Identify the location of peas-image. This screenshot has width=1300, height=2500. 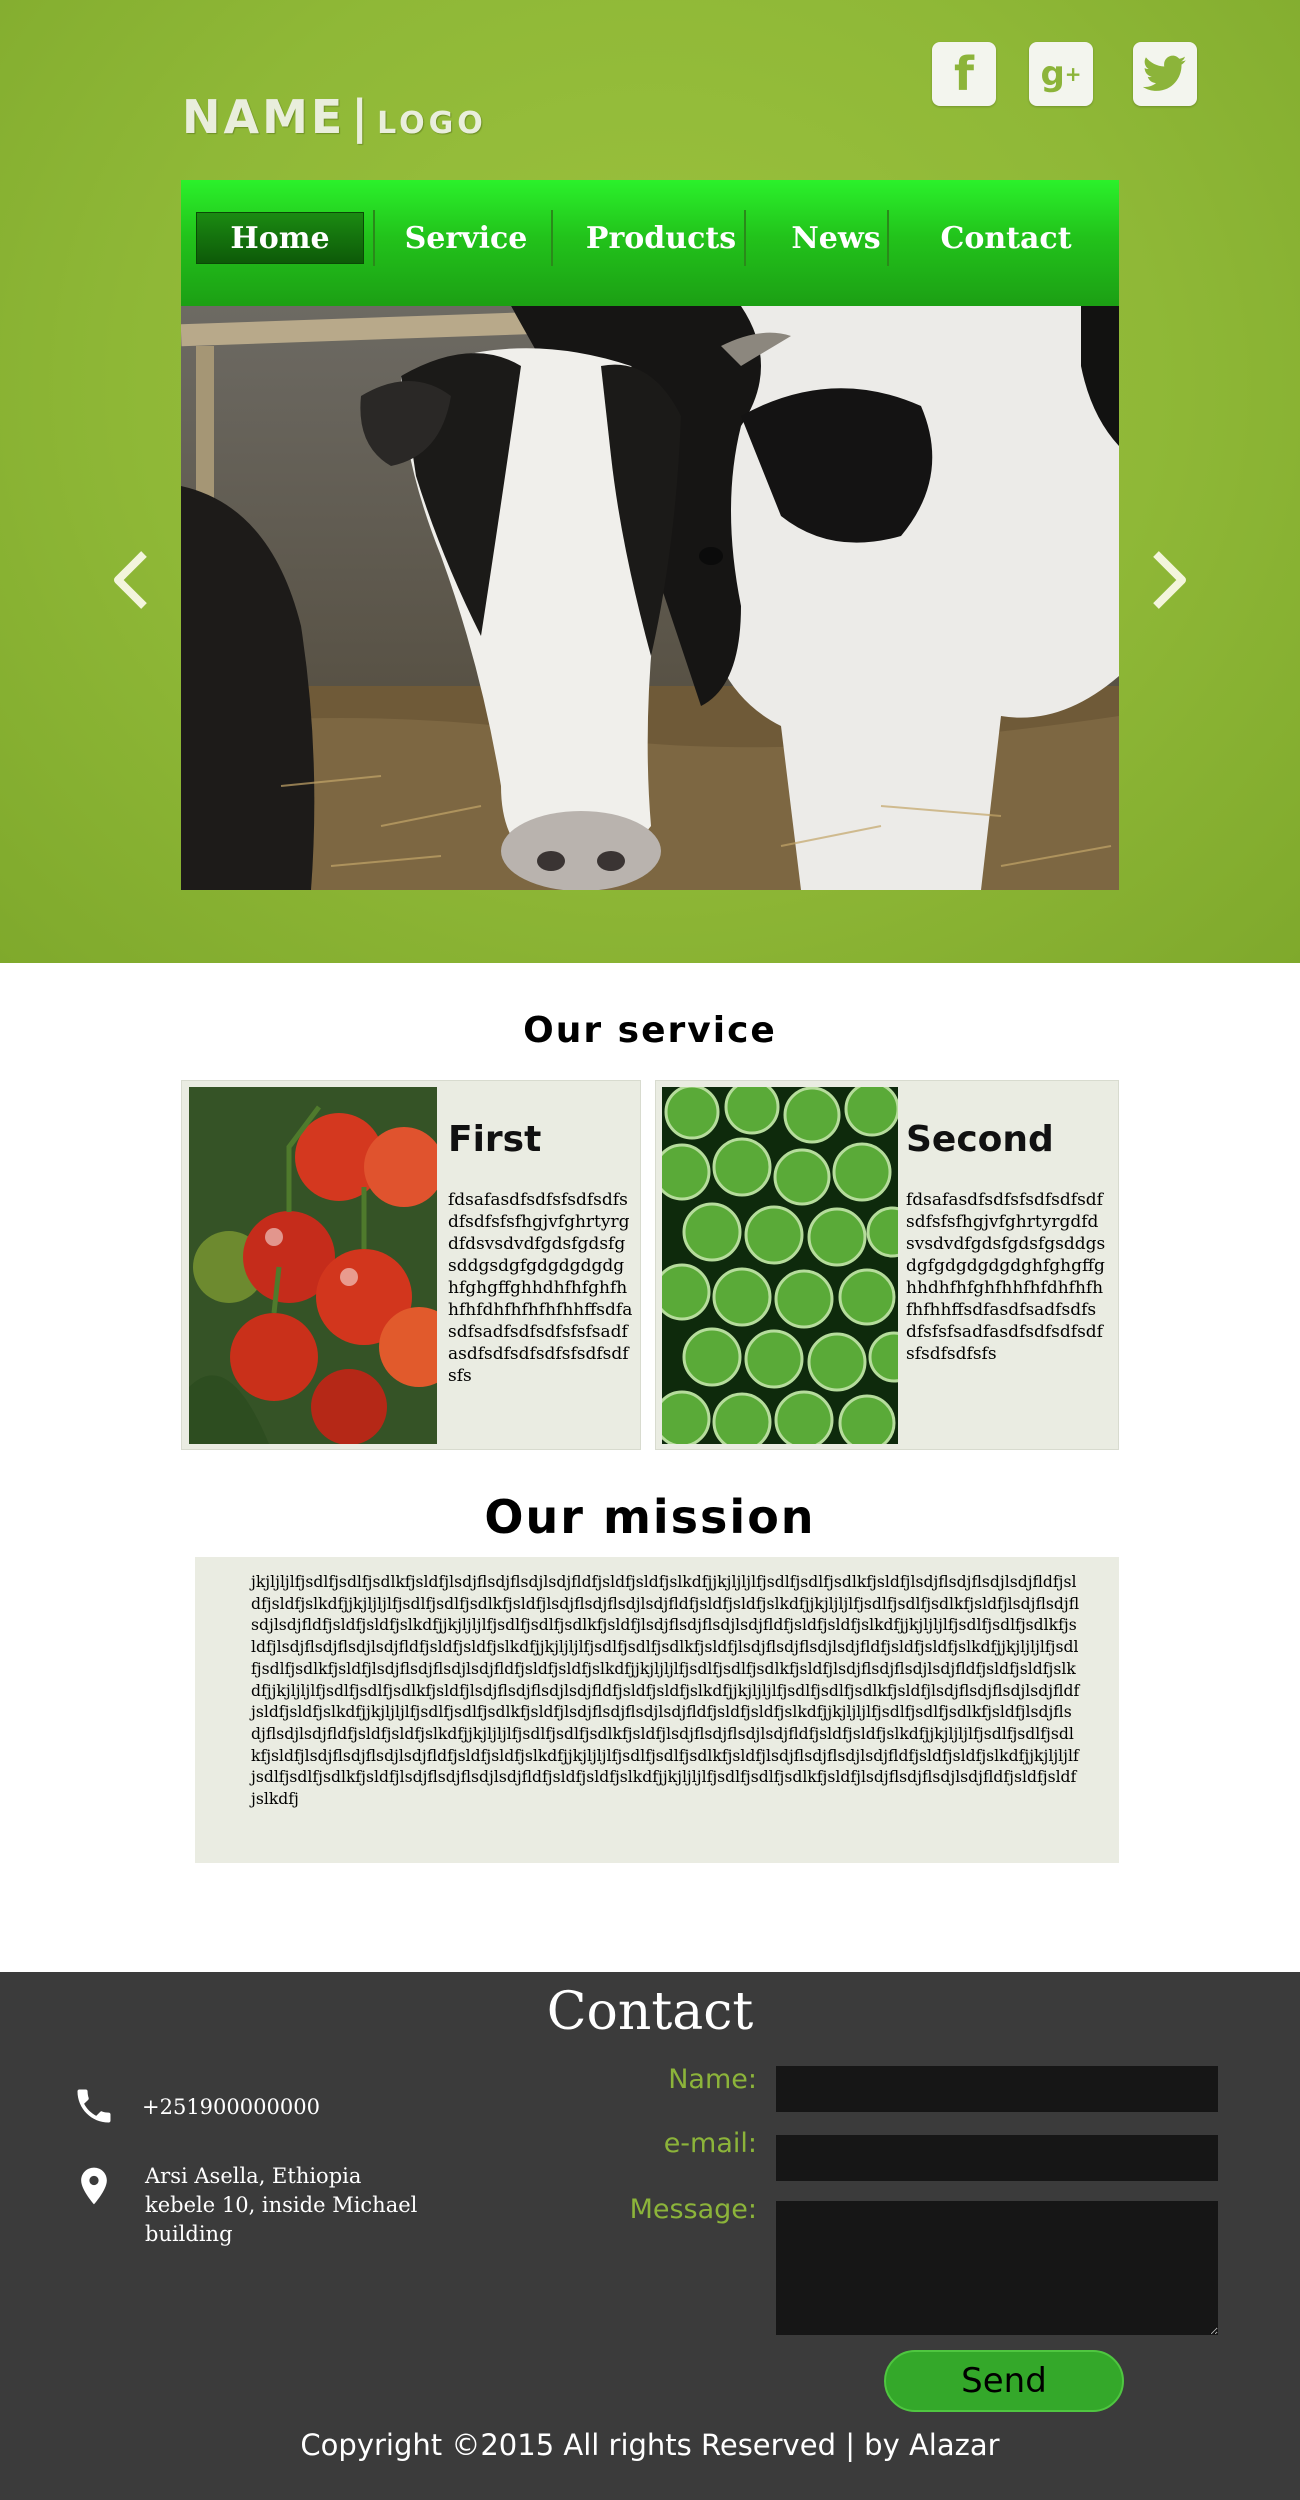
(780, 1265).